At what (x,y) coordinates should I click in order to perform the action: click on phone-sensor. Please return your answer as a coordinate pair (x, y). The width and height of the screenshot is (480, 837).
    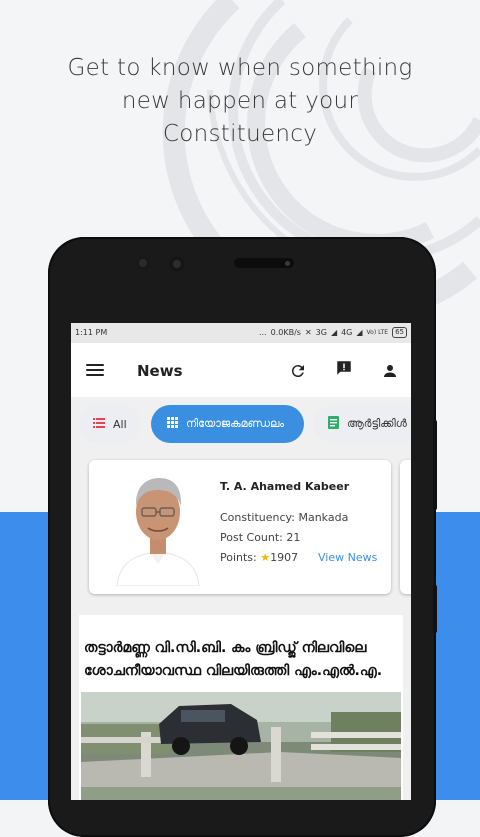
    Looking at the image, I should click on (143, 263).